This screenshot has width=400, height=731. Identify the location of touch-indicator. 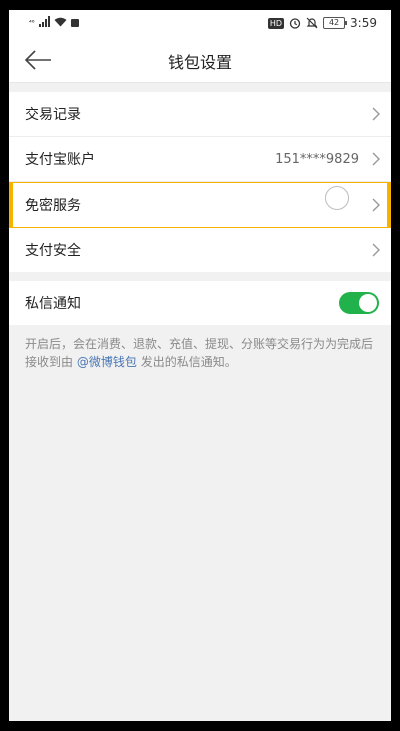
(337, 198).